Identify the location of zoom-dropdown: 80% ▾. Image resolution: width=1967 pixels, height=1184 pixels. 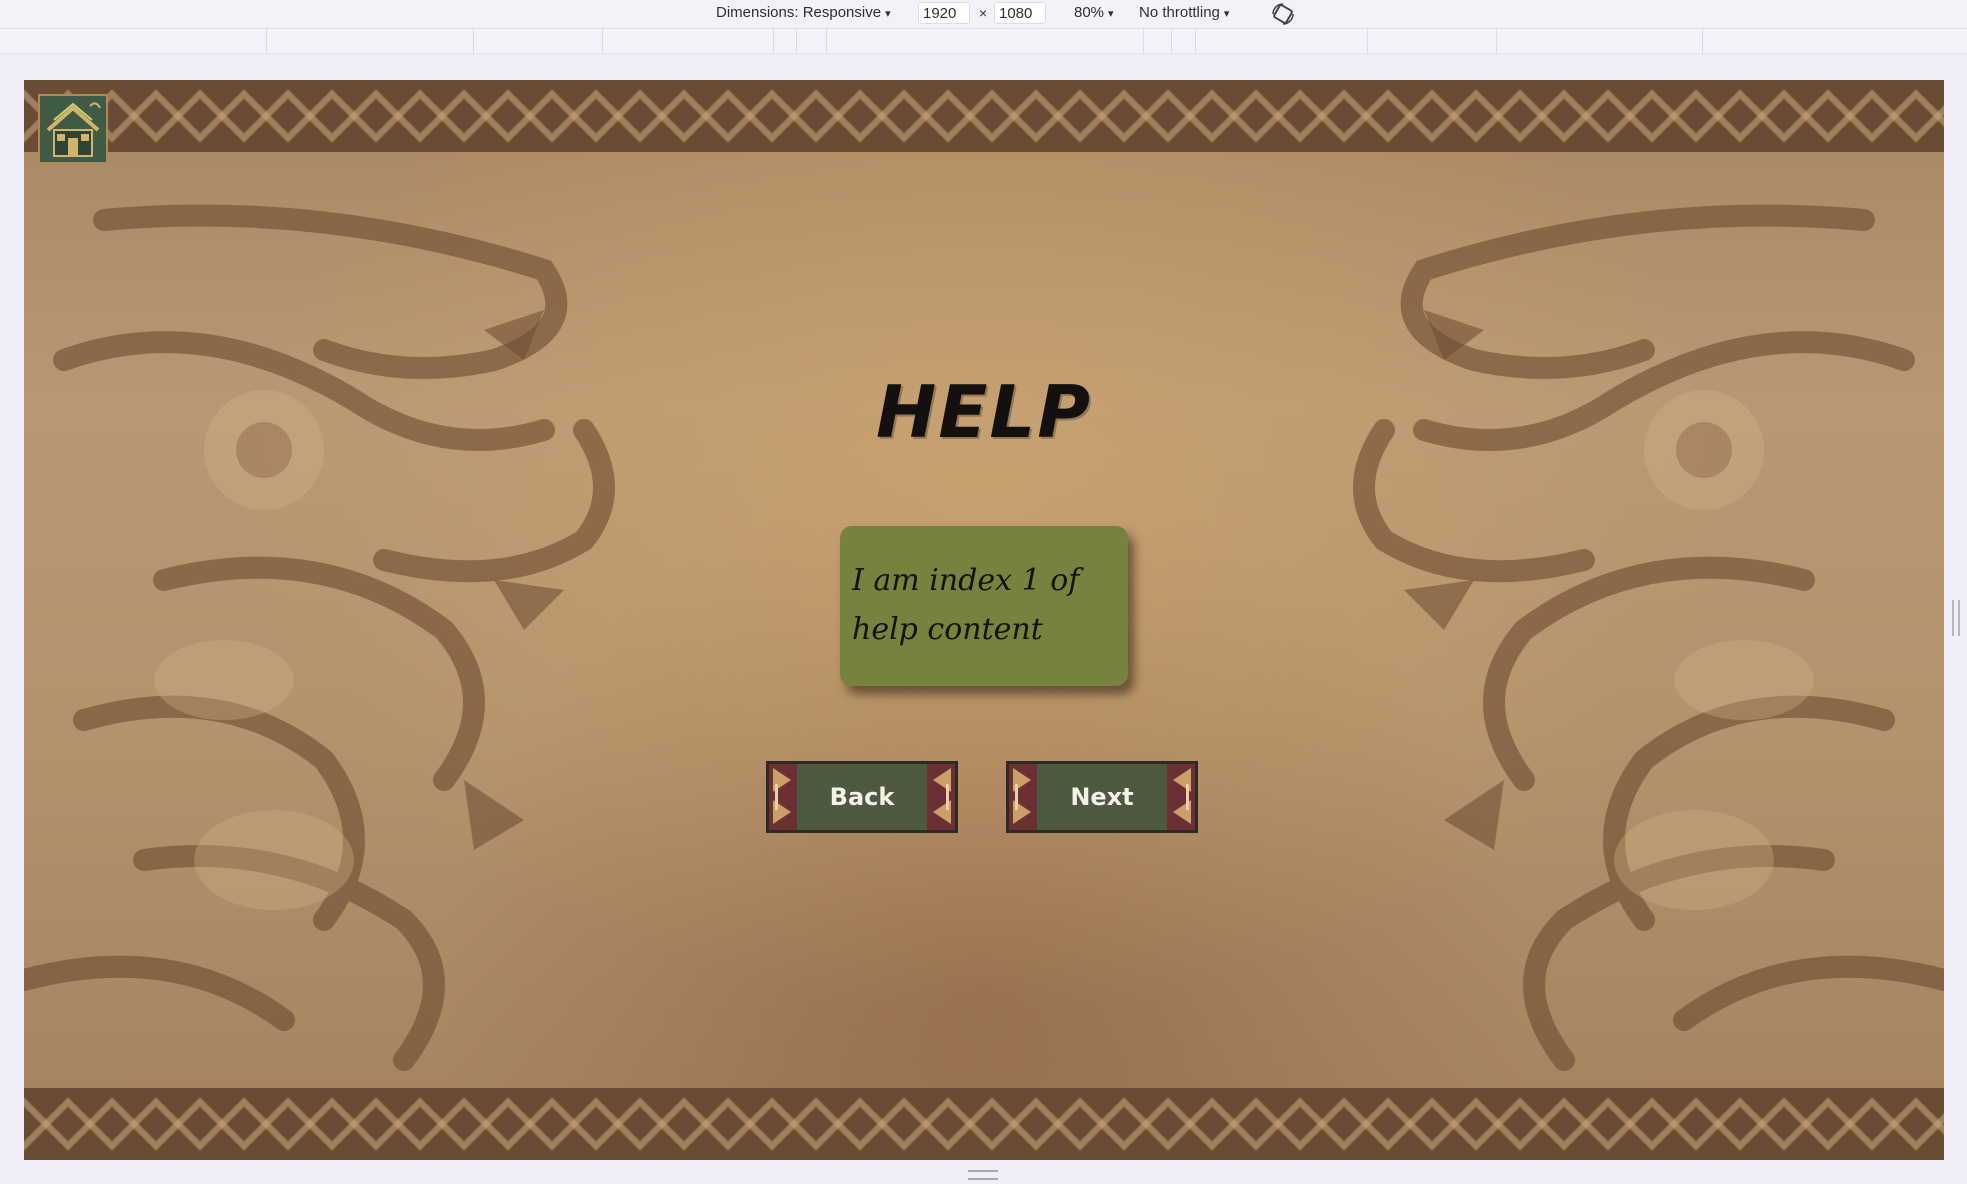
(1094, 14).